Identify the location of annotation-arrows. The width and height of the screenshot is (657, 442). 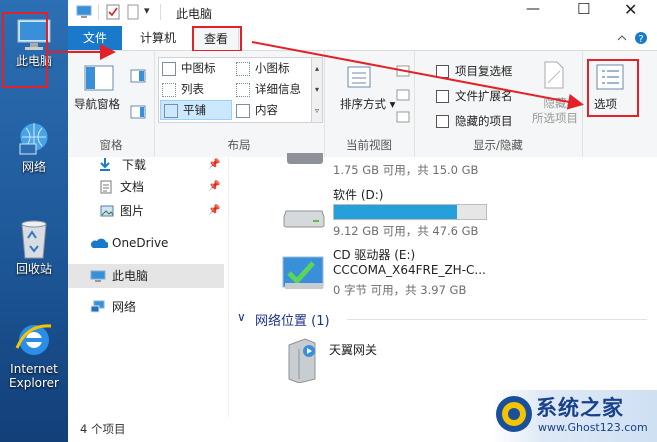
(315, 75).